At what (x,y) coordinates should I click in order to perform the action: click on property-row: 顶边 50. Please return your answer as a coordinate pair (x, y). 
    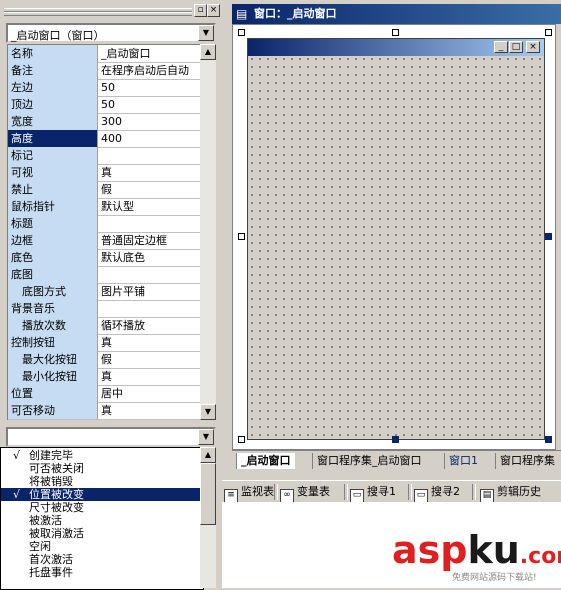
    Looking at the image, I should click on (104, 105).